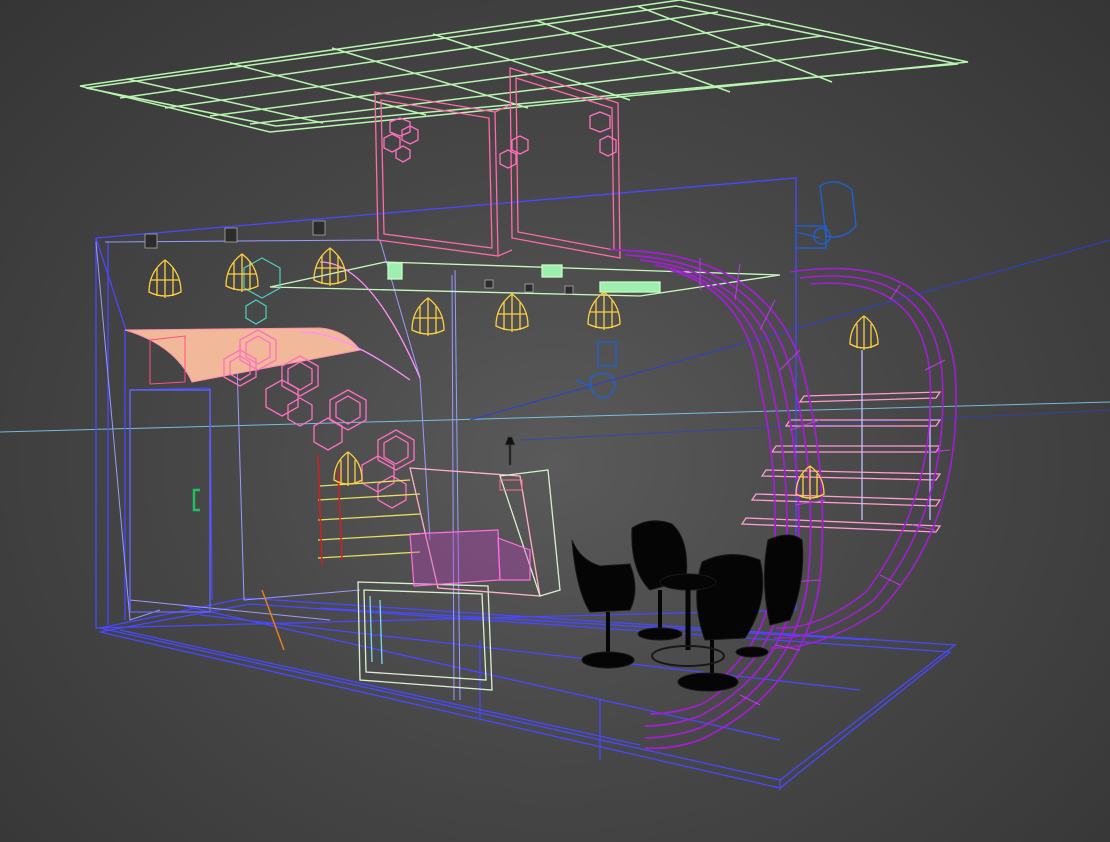 The width and height of the screenshot is (1110, 842). What do you see at coordinates (196, 500) in the screenshot?
I see `door-handle` at bounding box center [196, 500].